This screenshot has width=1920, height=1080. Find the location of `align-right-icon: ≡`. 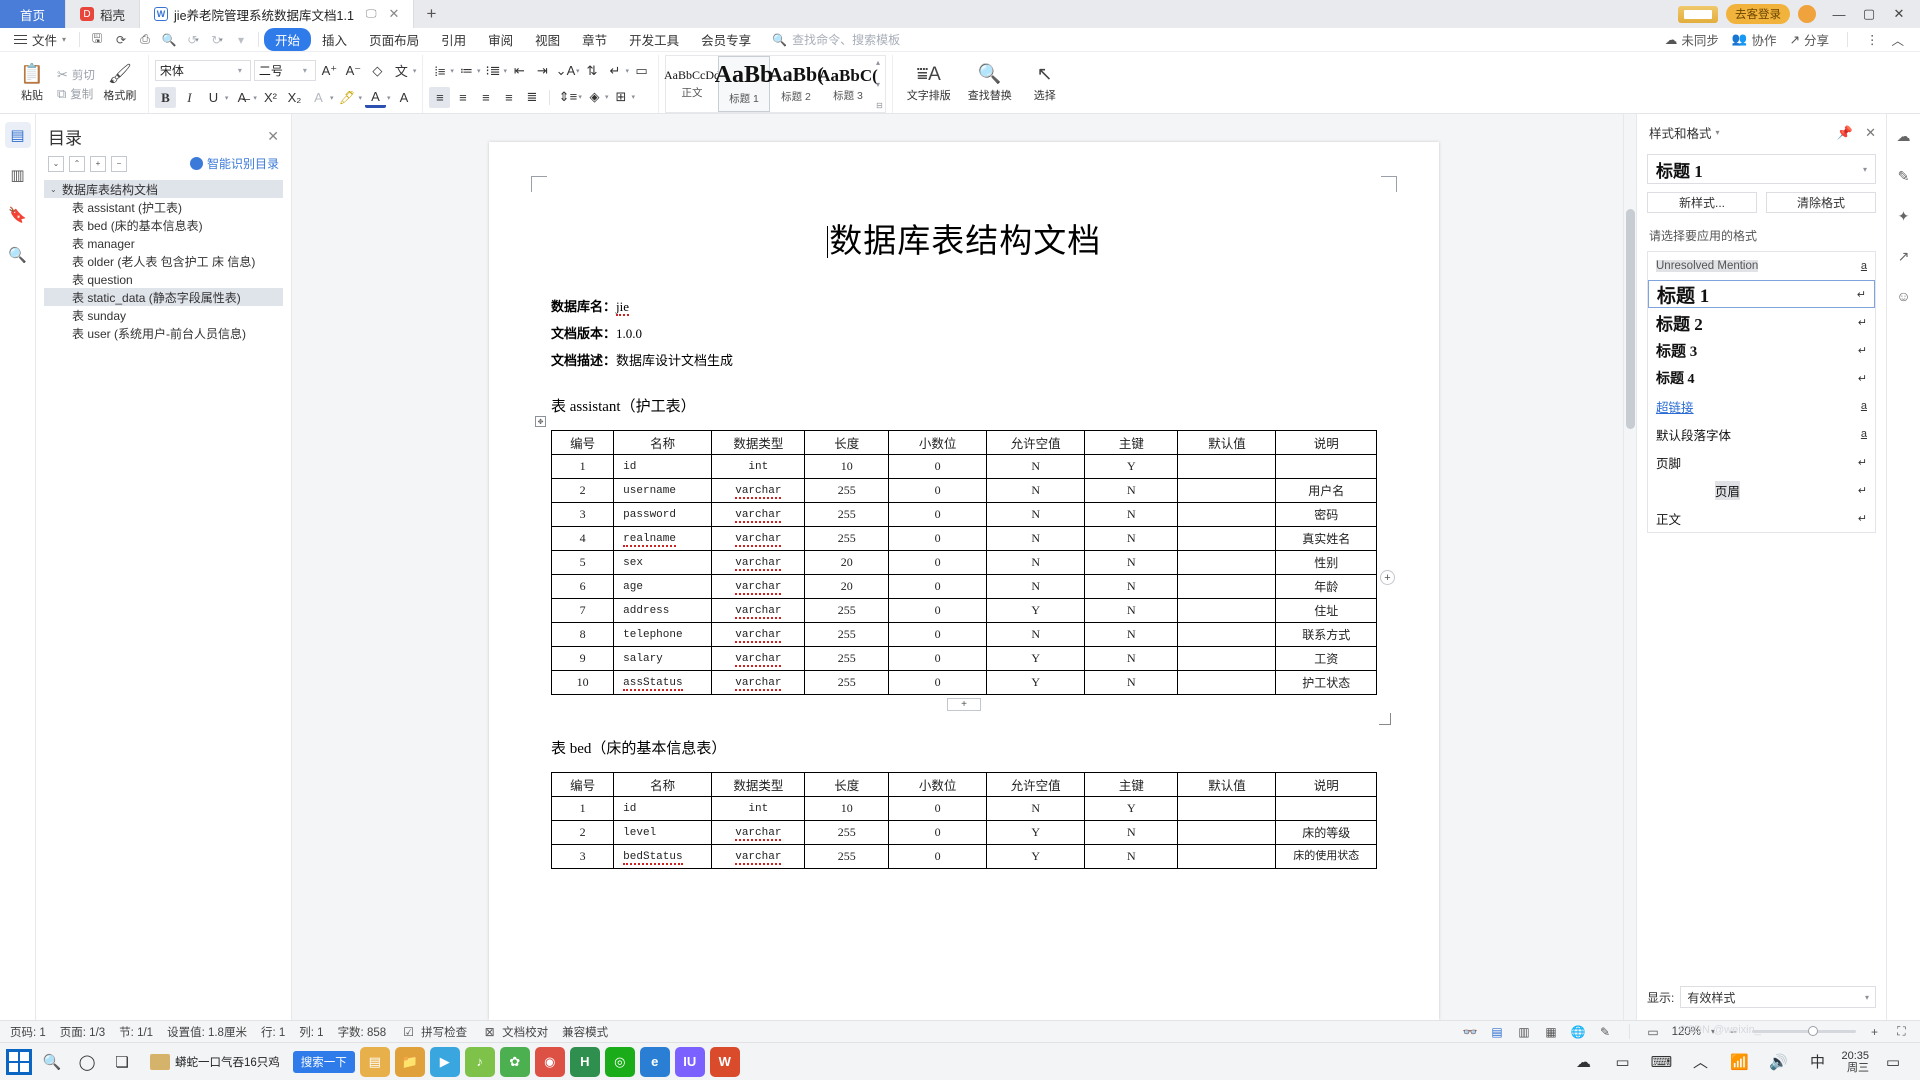

align-right-icon: ≡ is located at coordinates (485, 97).